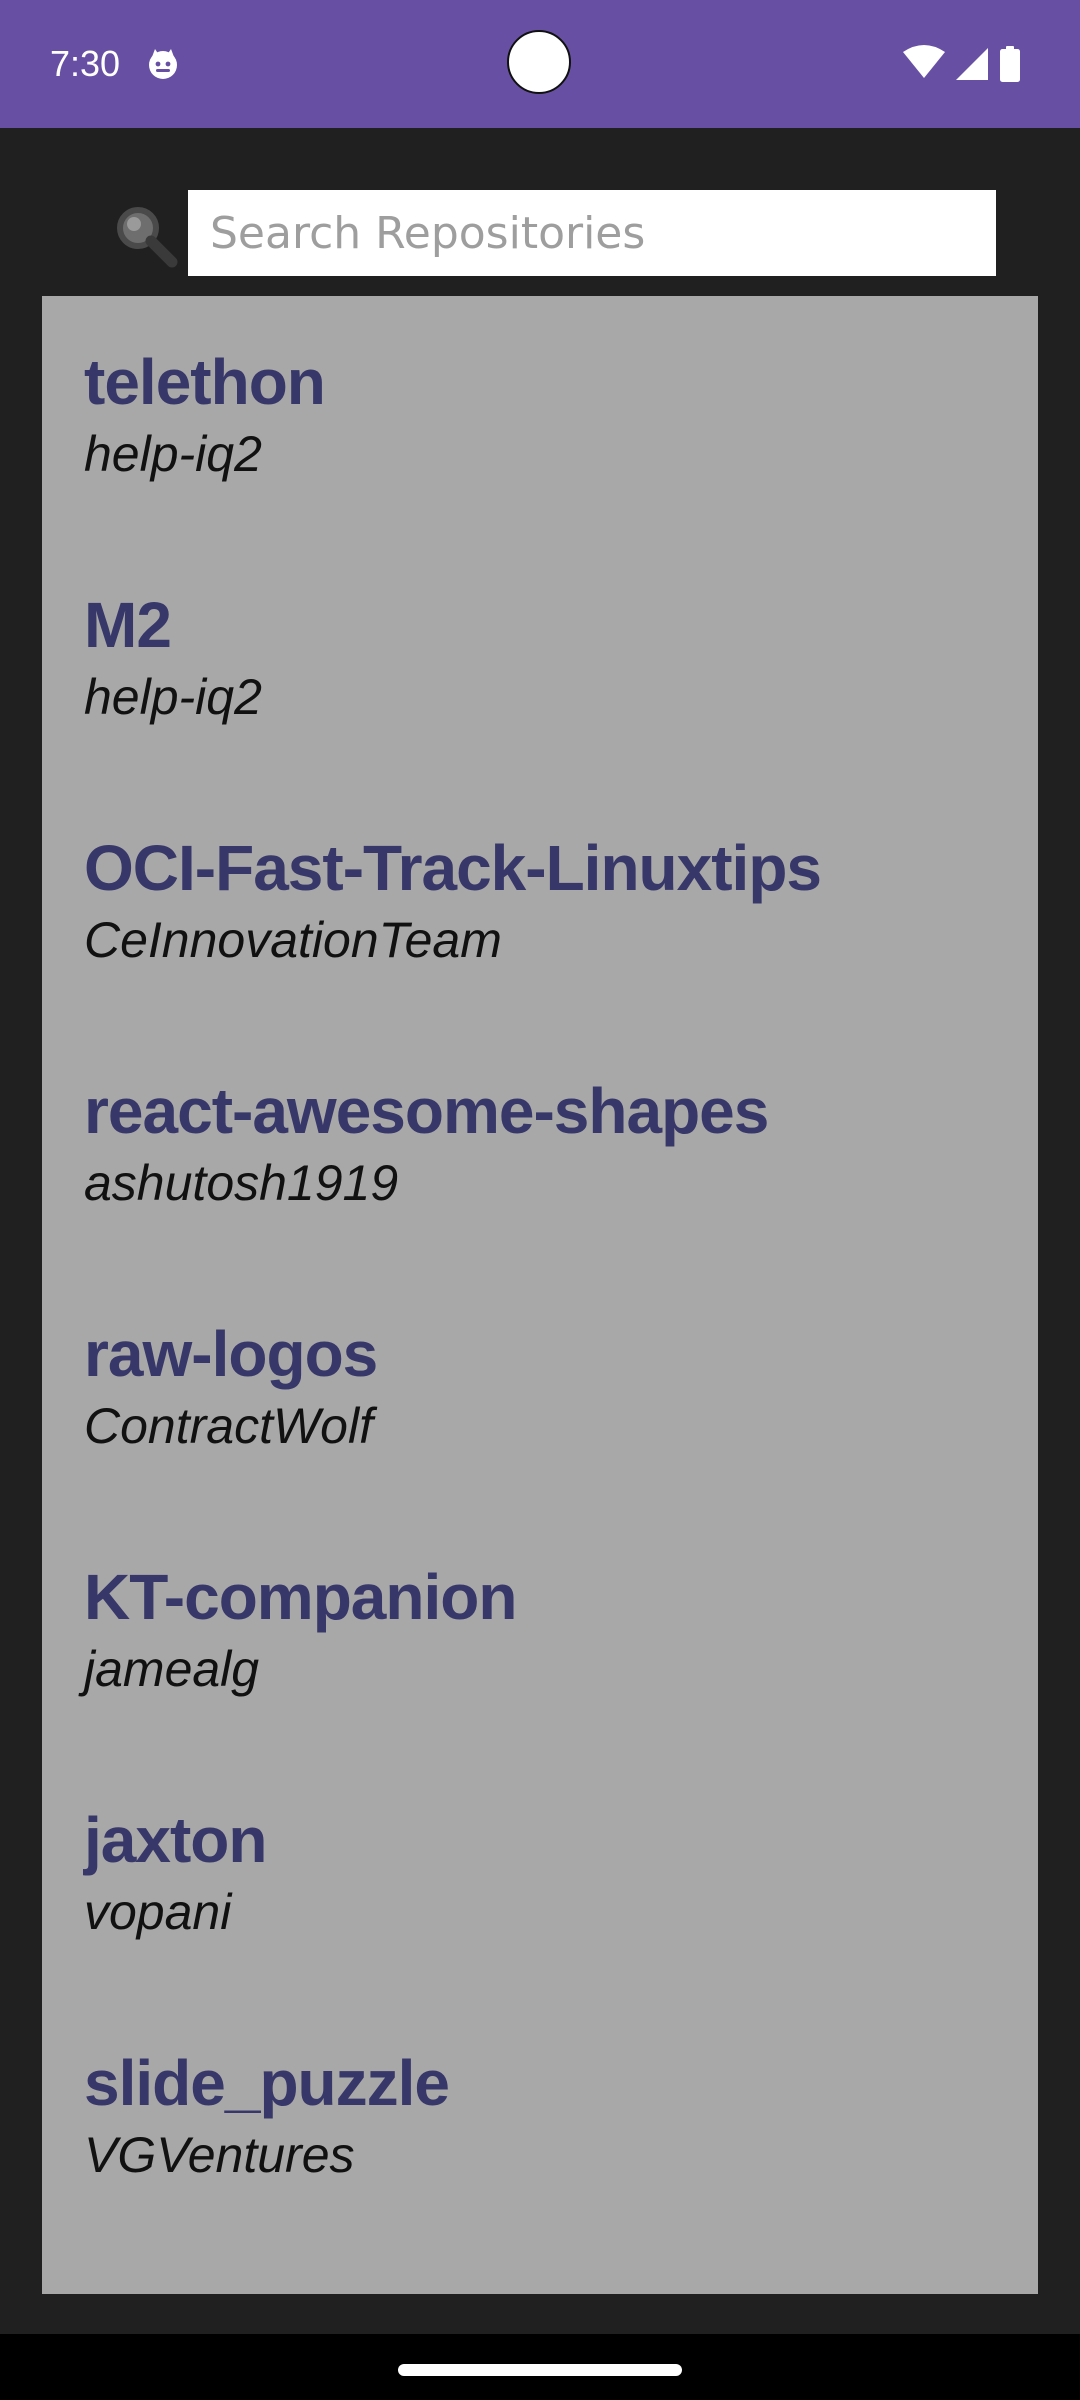 The image size is (1080, 2400). Describe the element at coordinates (228, 1426) in the screenshot. I see `repo-owner: ContractWolf` at that location.